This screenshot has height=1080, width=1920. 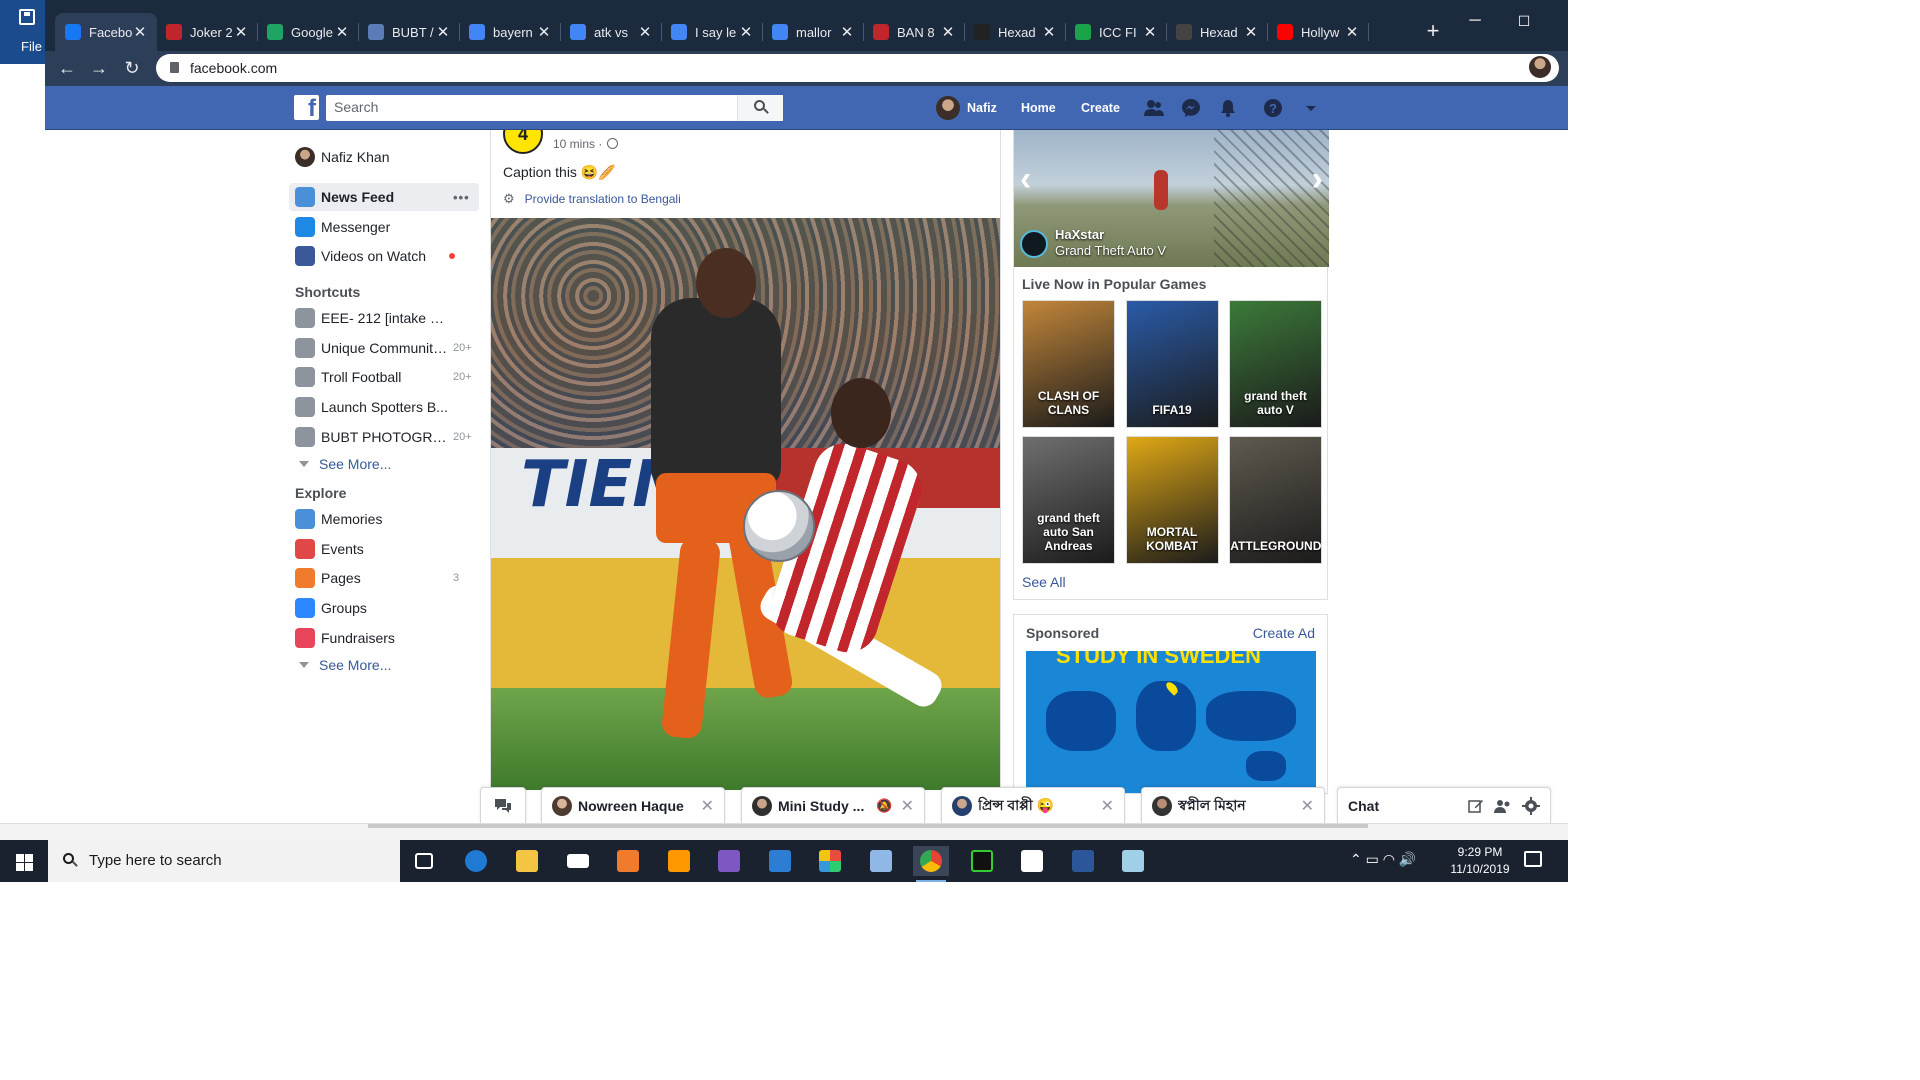 I want to click on chat-conversations-button, so click(x=503, y=805).